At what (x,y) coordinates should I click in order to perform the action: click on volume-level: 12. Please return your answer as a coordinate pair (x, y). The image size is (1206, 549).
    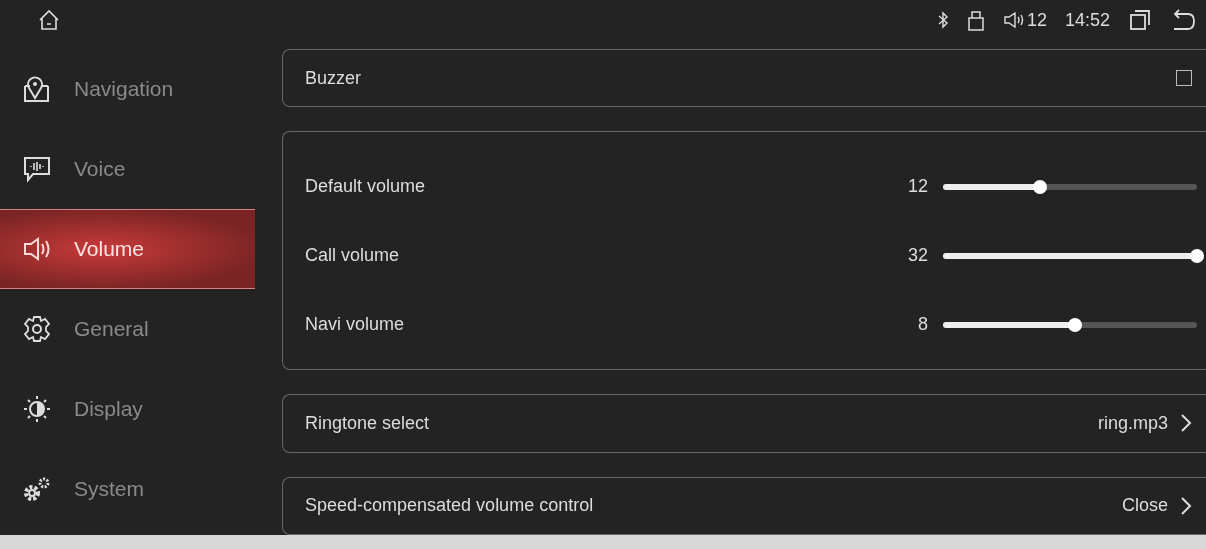
    Looking at the image, I should click on (1036, 20).